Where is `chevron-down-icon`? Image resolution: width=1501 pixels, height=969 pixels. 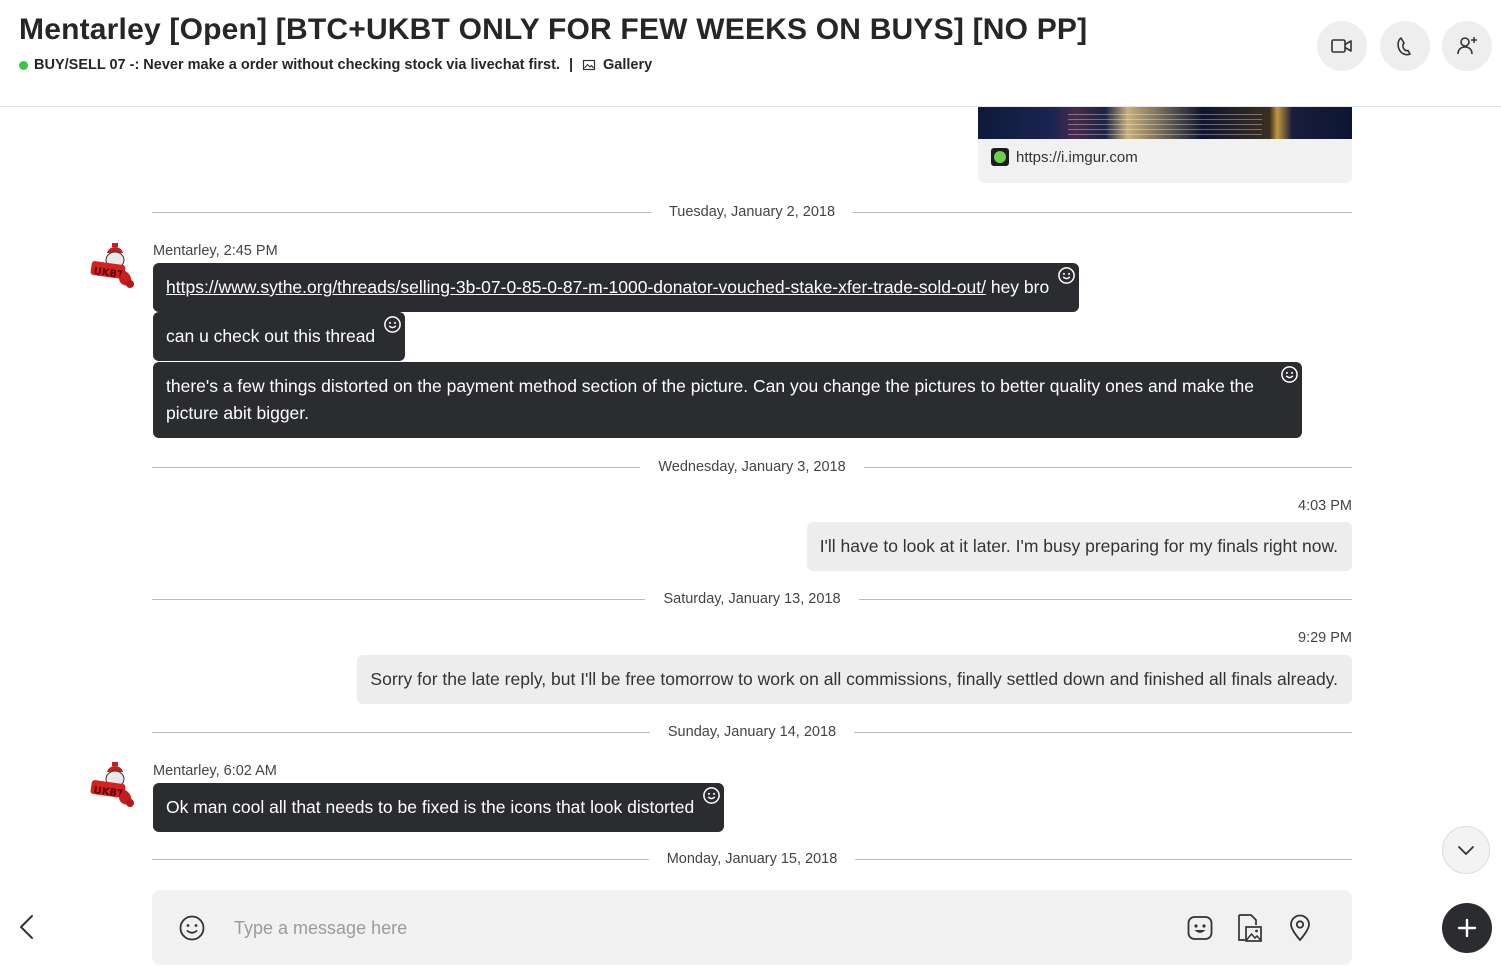 chevron-down-icon is located at coordinates (1466, 850).